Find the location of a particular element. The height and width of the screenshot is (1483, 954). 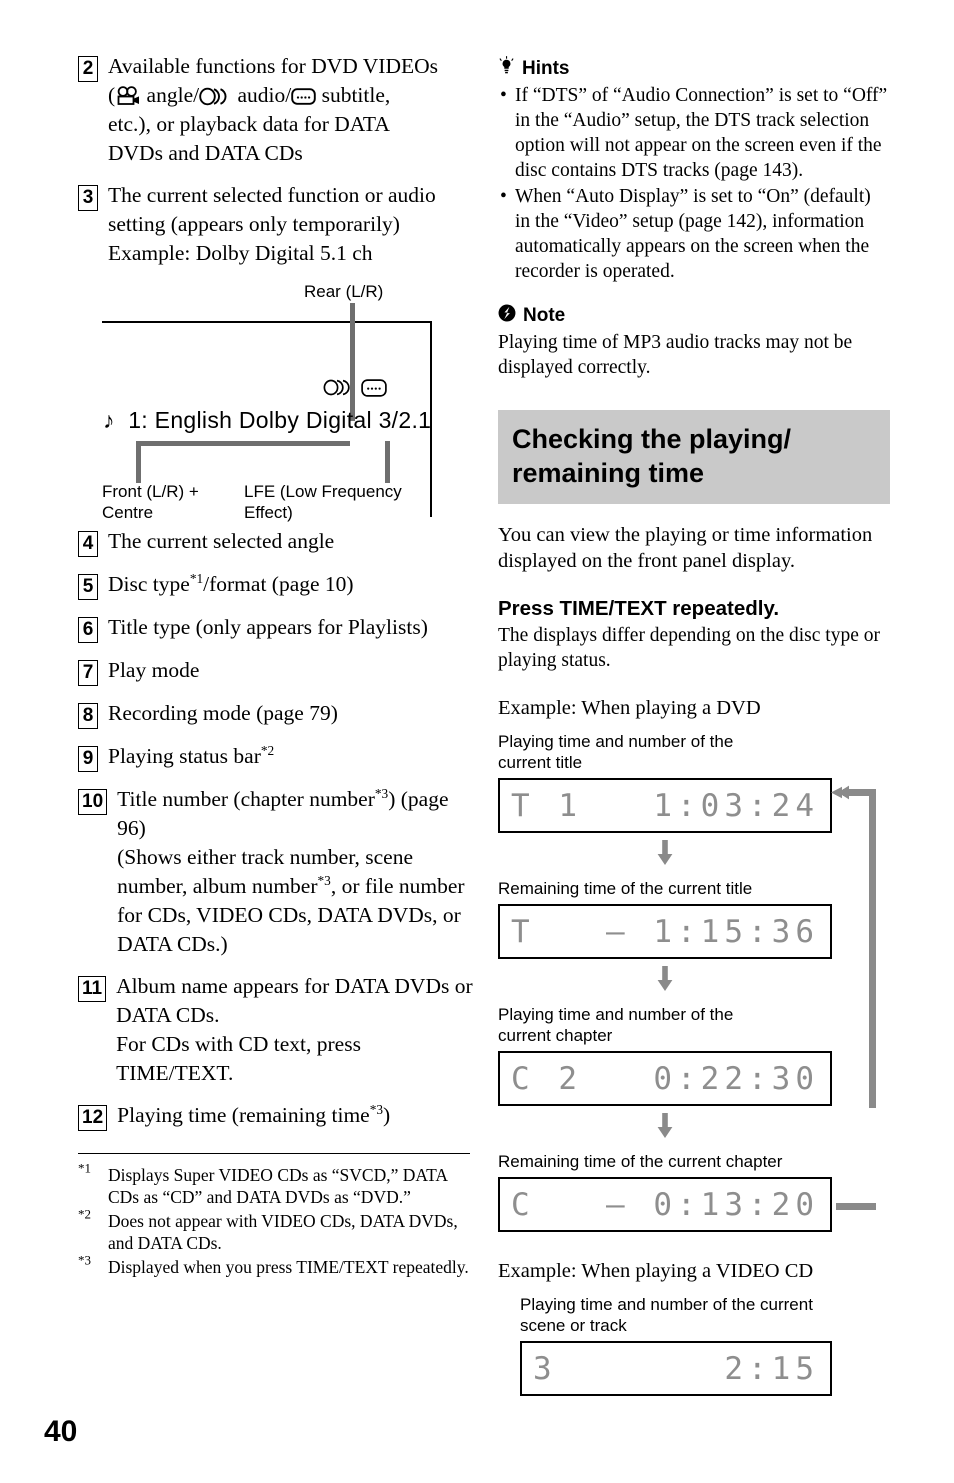

front-panel-display: T 1 1:03:24 is located at coordinates (665, 805).